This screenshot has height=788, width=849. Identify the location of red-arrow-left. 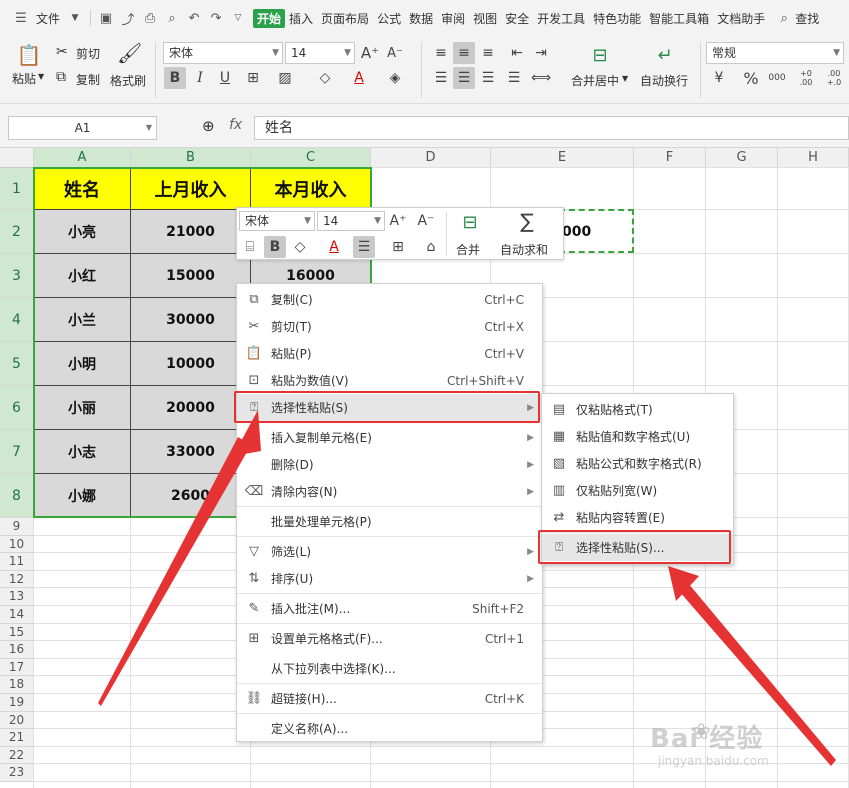
(174, 571).